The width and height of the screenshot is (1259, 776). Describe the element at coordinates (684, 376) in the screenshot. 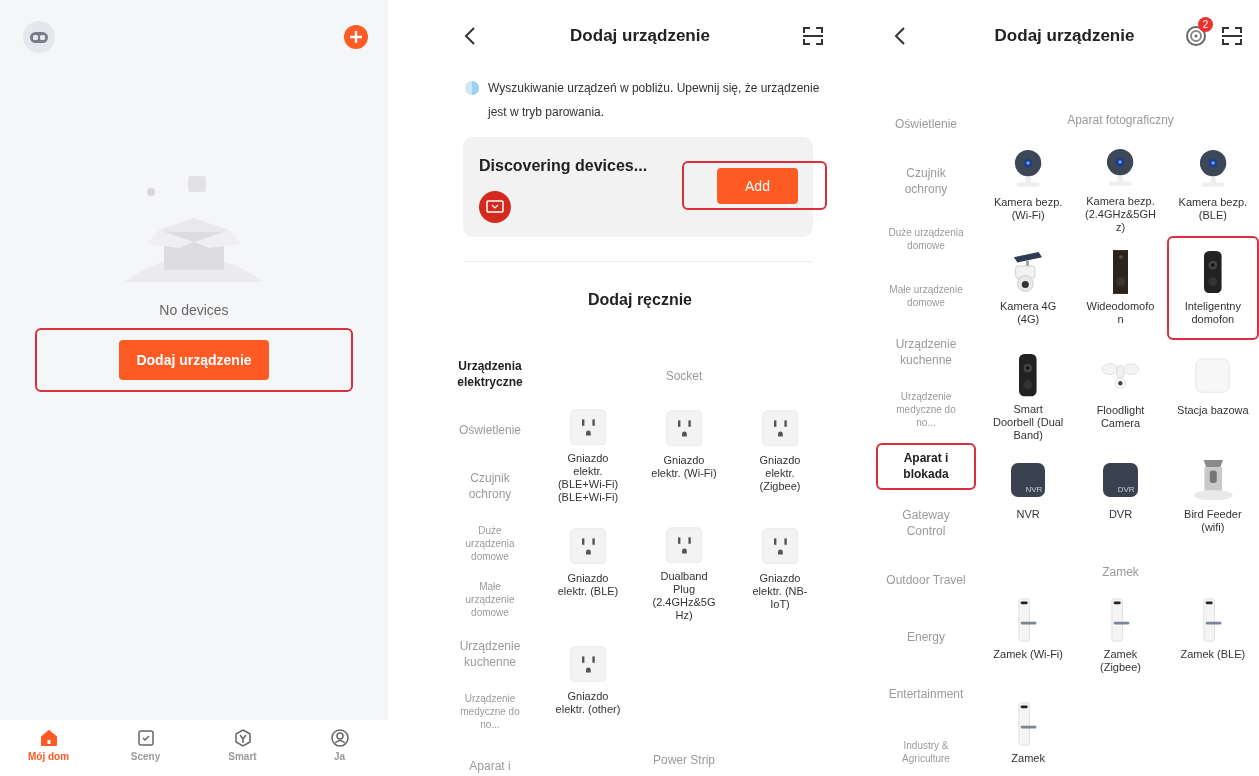

I see `section-heading: Socket` at that location.